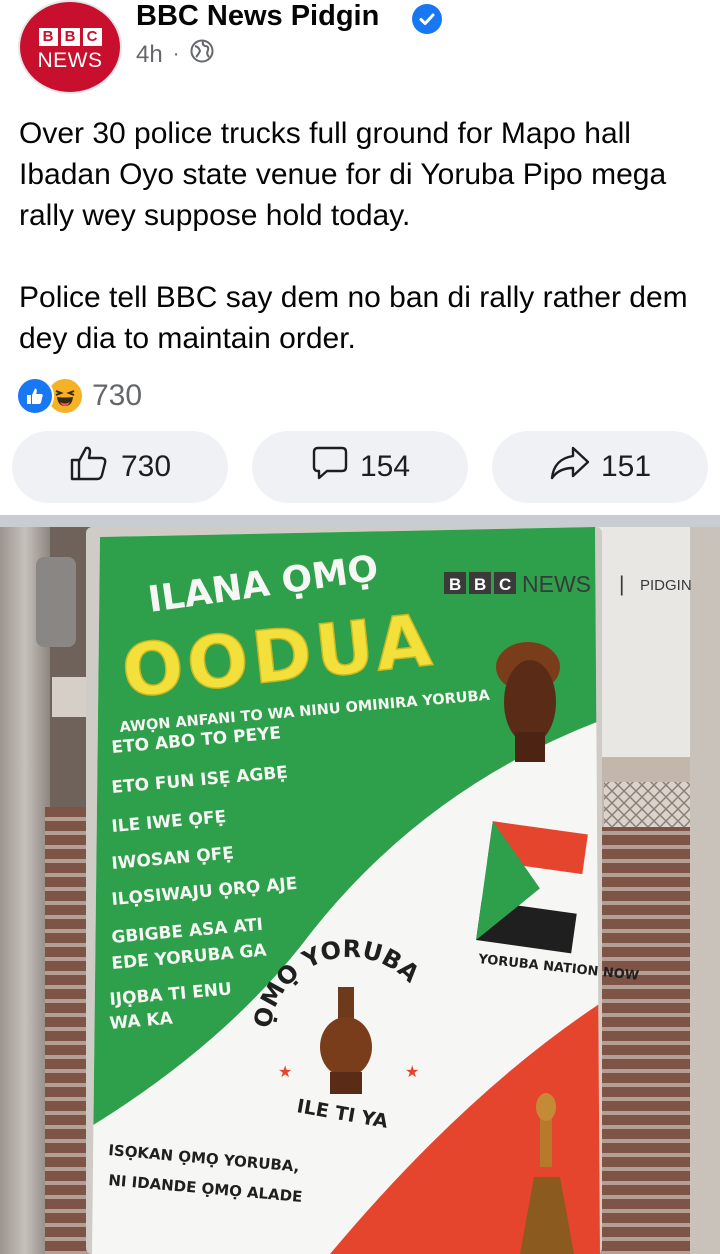 The width and height of the screenshot is (720, 1254). I want to click on share-button: 151, so click(600, 467).